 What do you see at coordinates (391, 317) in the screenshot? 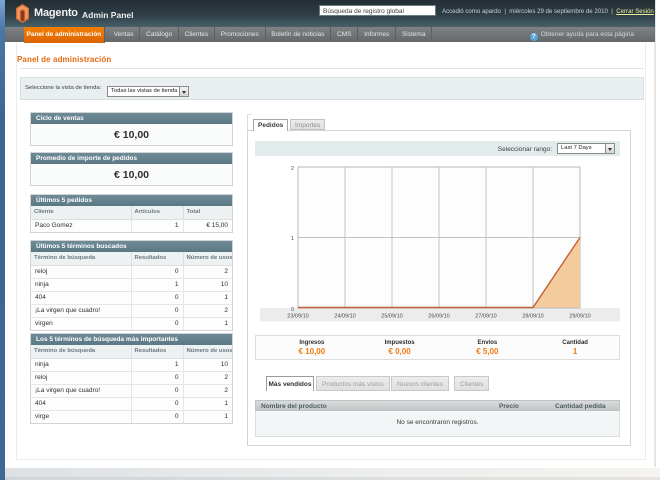
I see `svg-text: 25/09/10` at bounding box center [391, 317].